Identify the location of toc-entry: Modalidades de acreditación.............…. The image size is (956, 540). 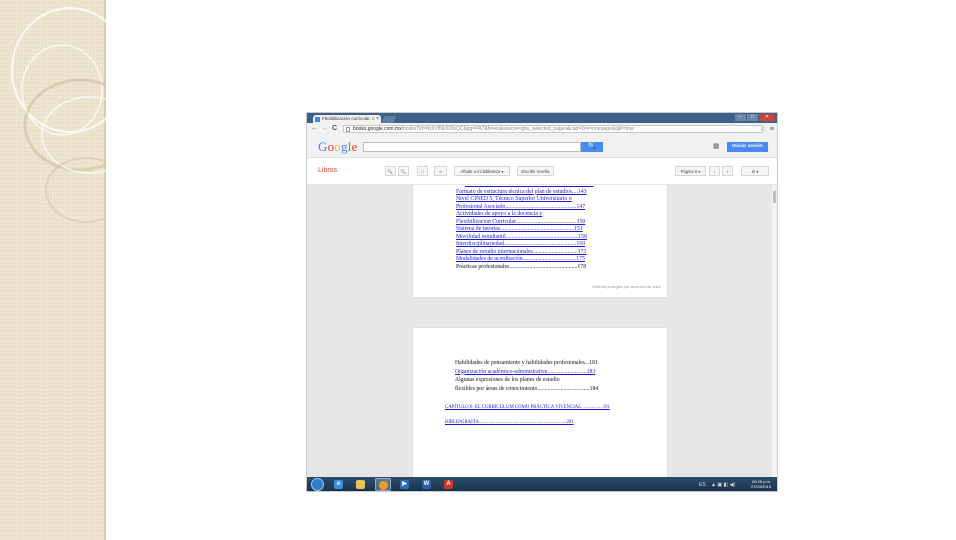
(520, 259).